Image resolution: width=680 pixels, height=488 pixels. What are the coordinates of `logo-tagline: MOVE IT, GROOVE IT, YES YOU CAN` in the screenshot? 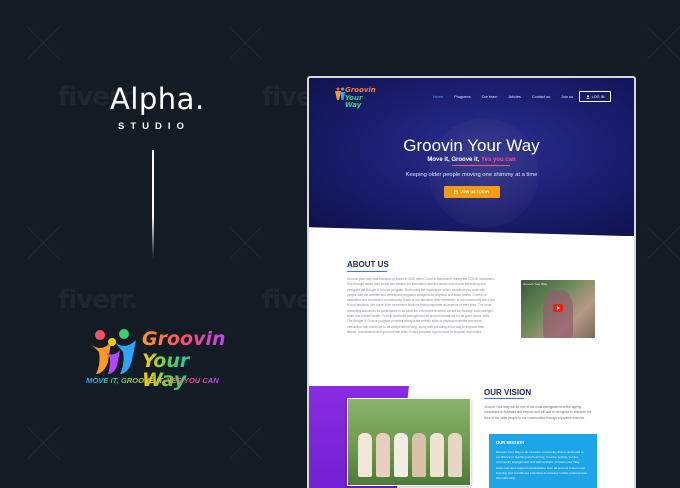 It's located at (152, 380).